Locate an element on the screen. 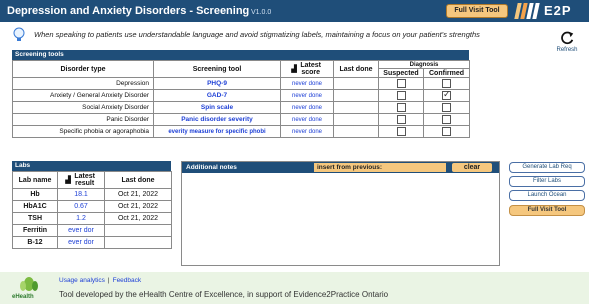 This screenshot has height=304, width=589. lab-value-cell: 0.67 is located at coordinates (81, 206).